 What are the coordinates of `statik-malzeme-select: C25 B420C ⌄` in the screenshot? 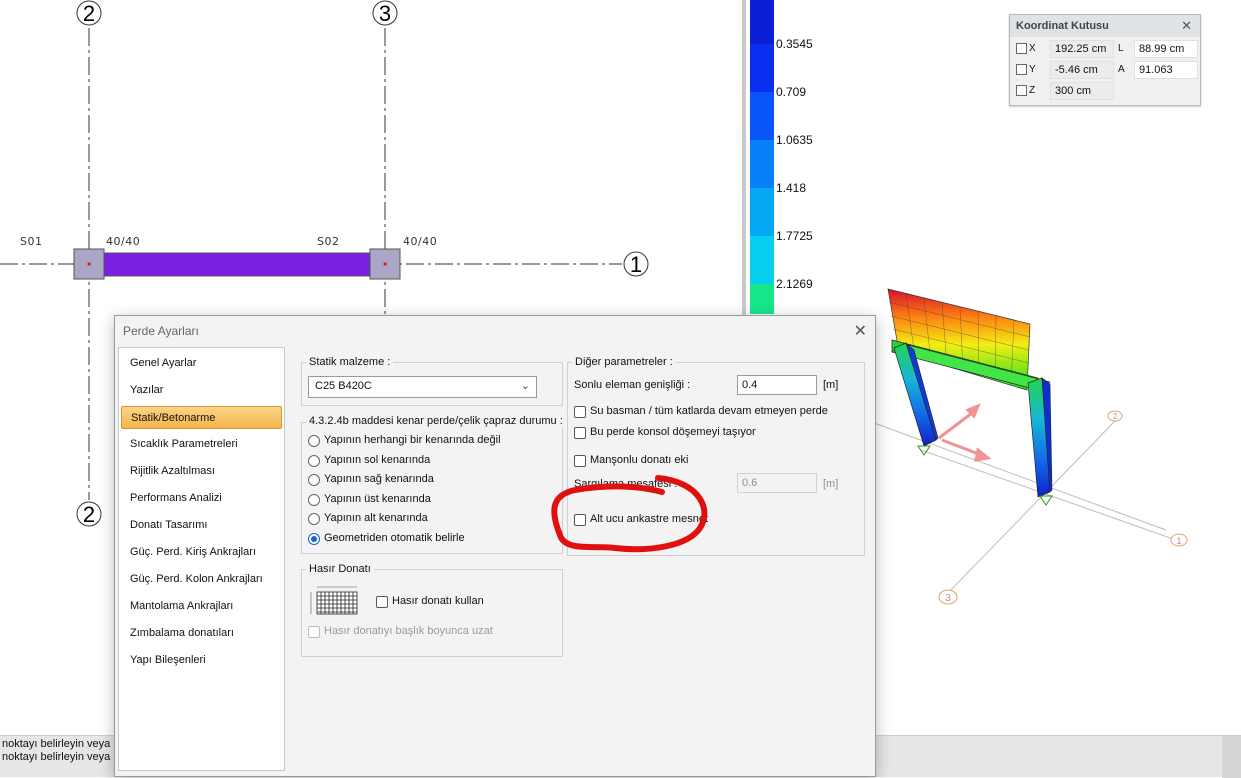 It's located at (422, 387).